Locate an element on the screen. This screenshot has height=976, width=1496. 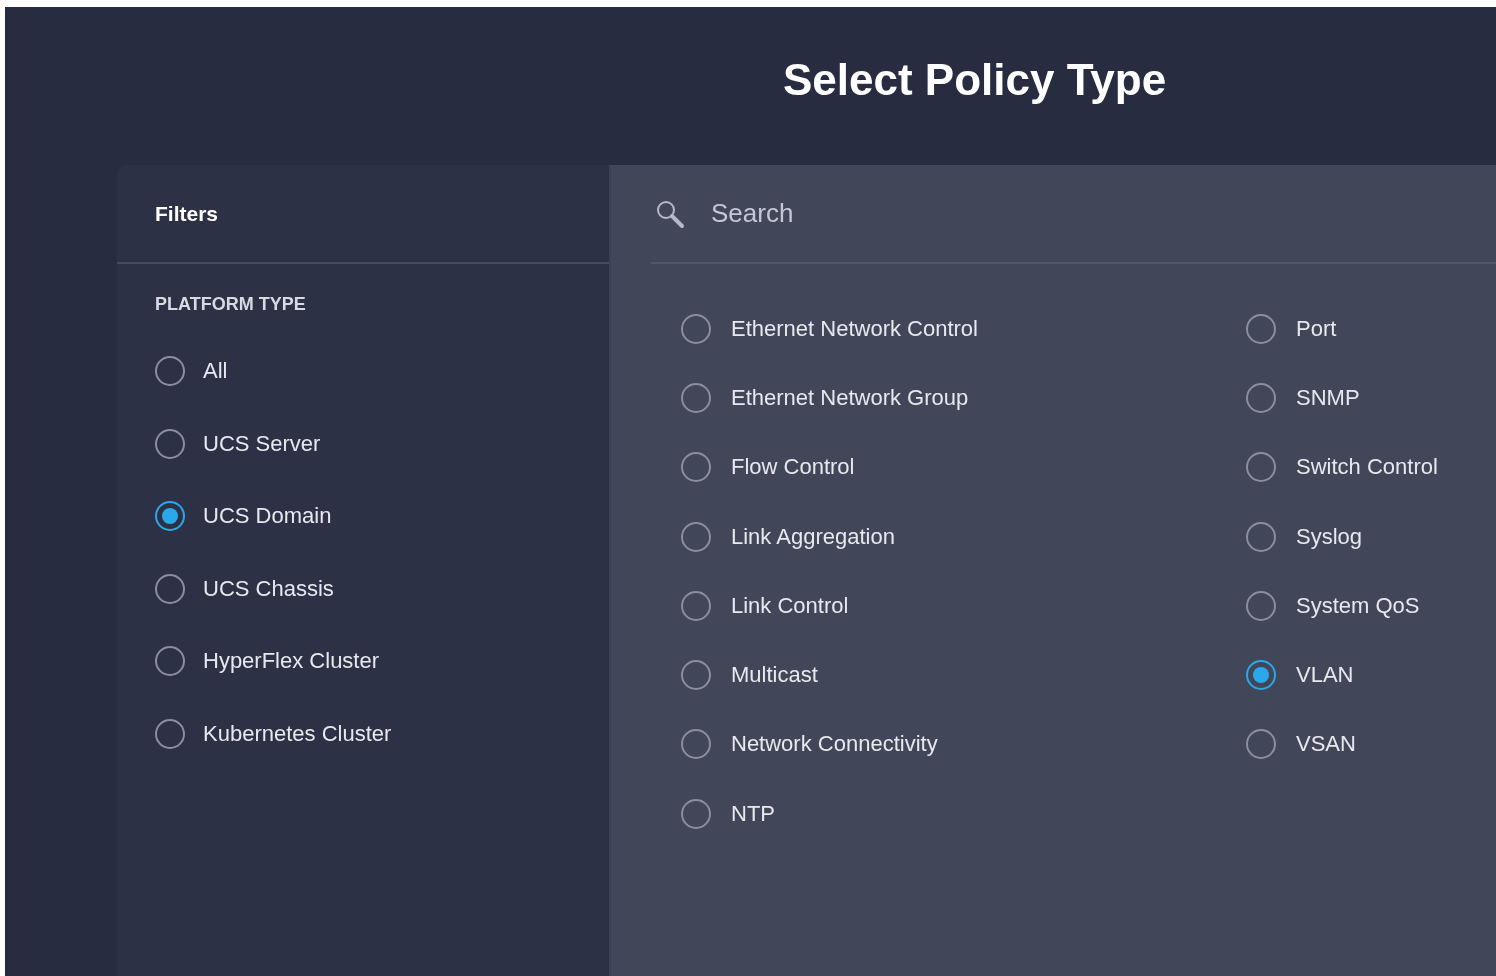
platform-option: UCS Domain is located at coordinates (243, 516).